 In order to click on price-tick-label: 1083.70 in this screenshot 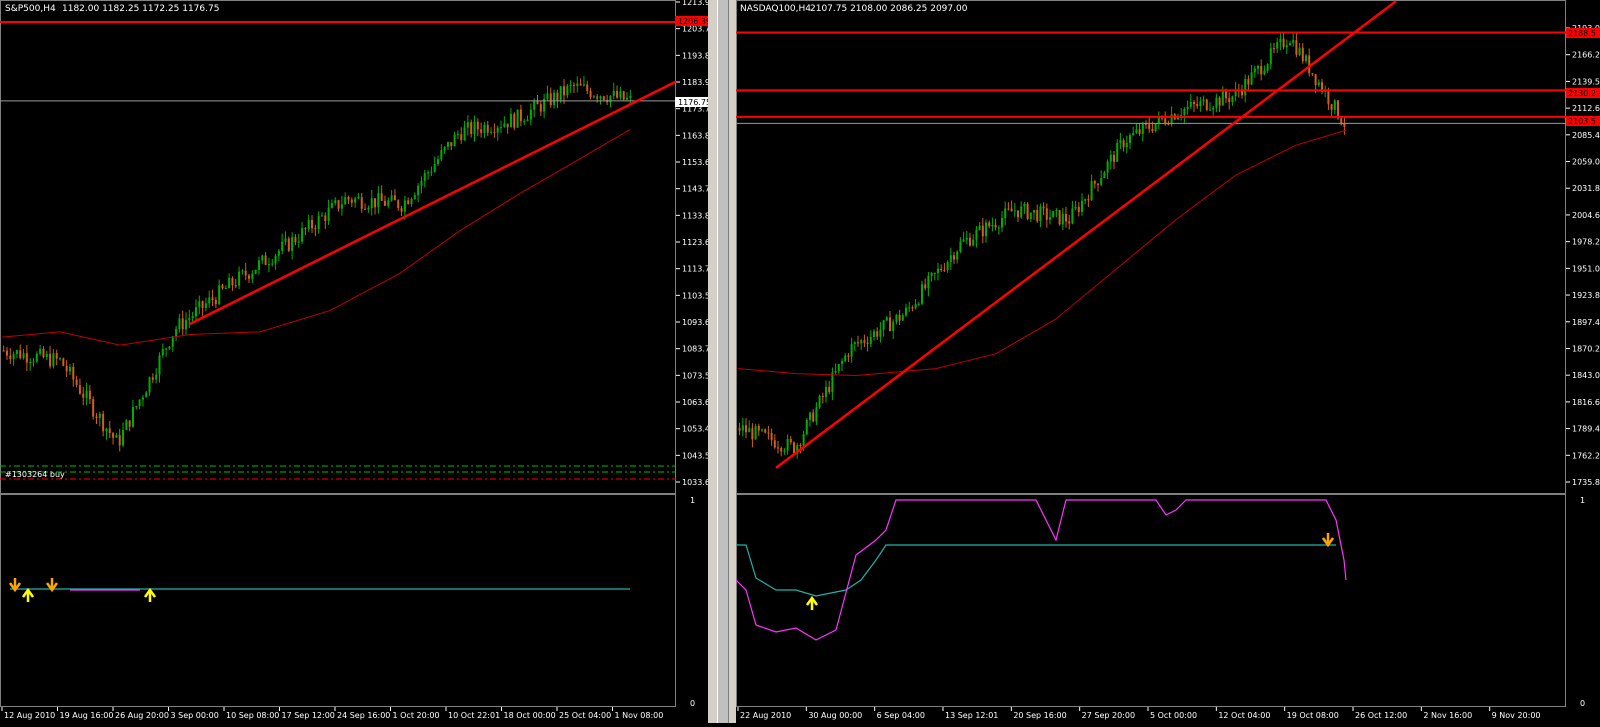, I will do `click(695, 349)`.